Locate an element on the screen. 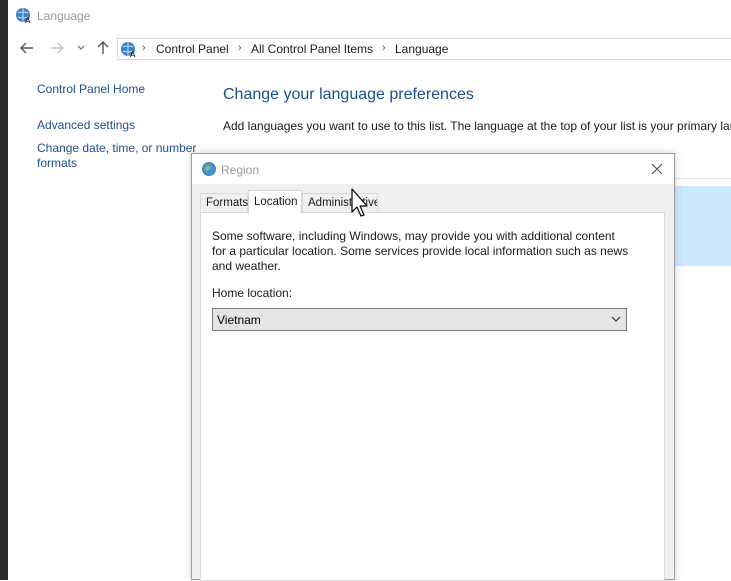 The height and width of the screenshot is (581, 731). window-title: Language is located at coordinates (64, 16).